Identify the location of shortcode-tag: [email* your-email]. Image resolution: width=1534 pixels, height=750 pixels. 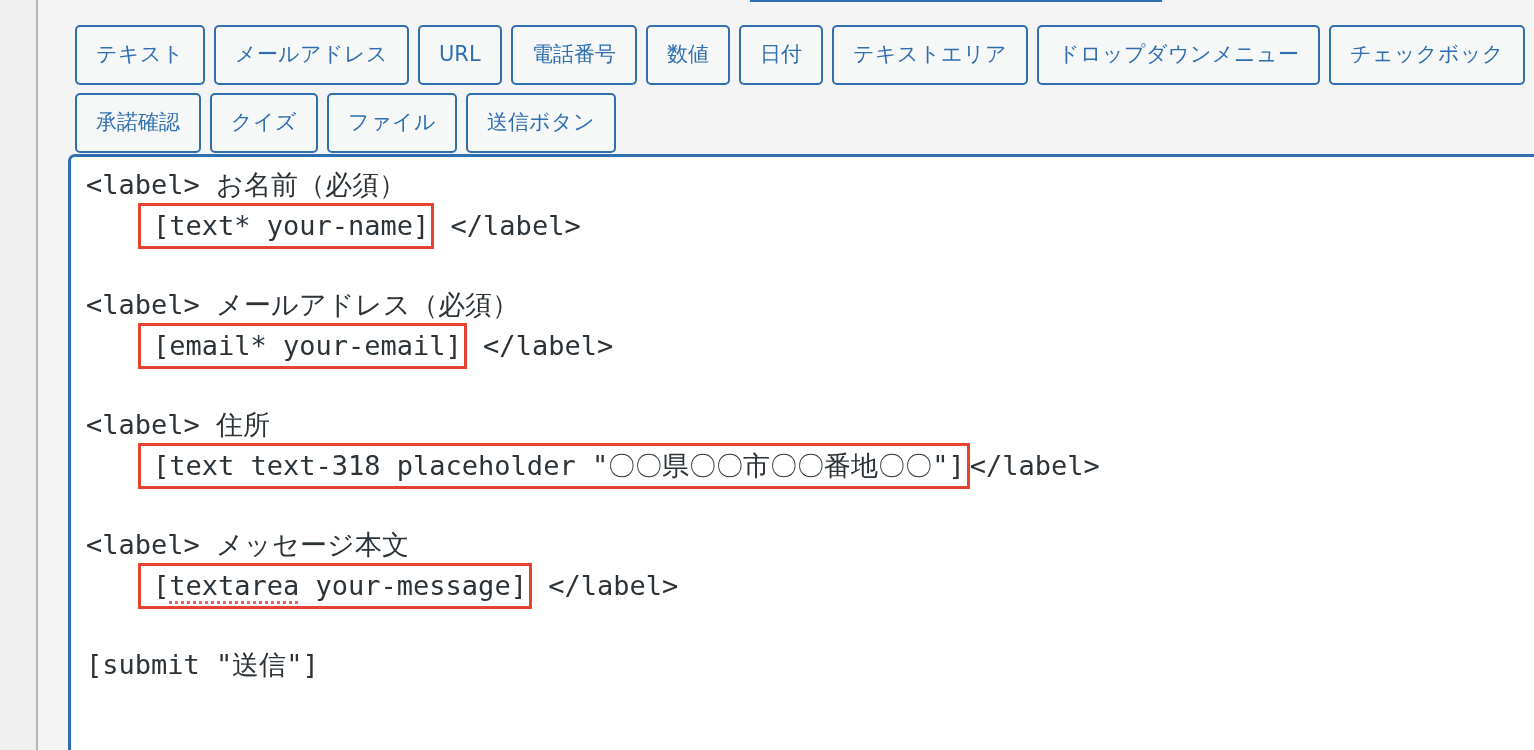
(302, 346).